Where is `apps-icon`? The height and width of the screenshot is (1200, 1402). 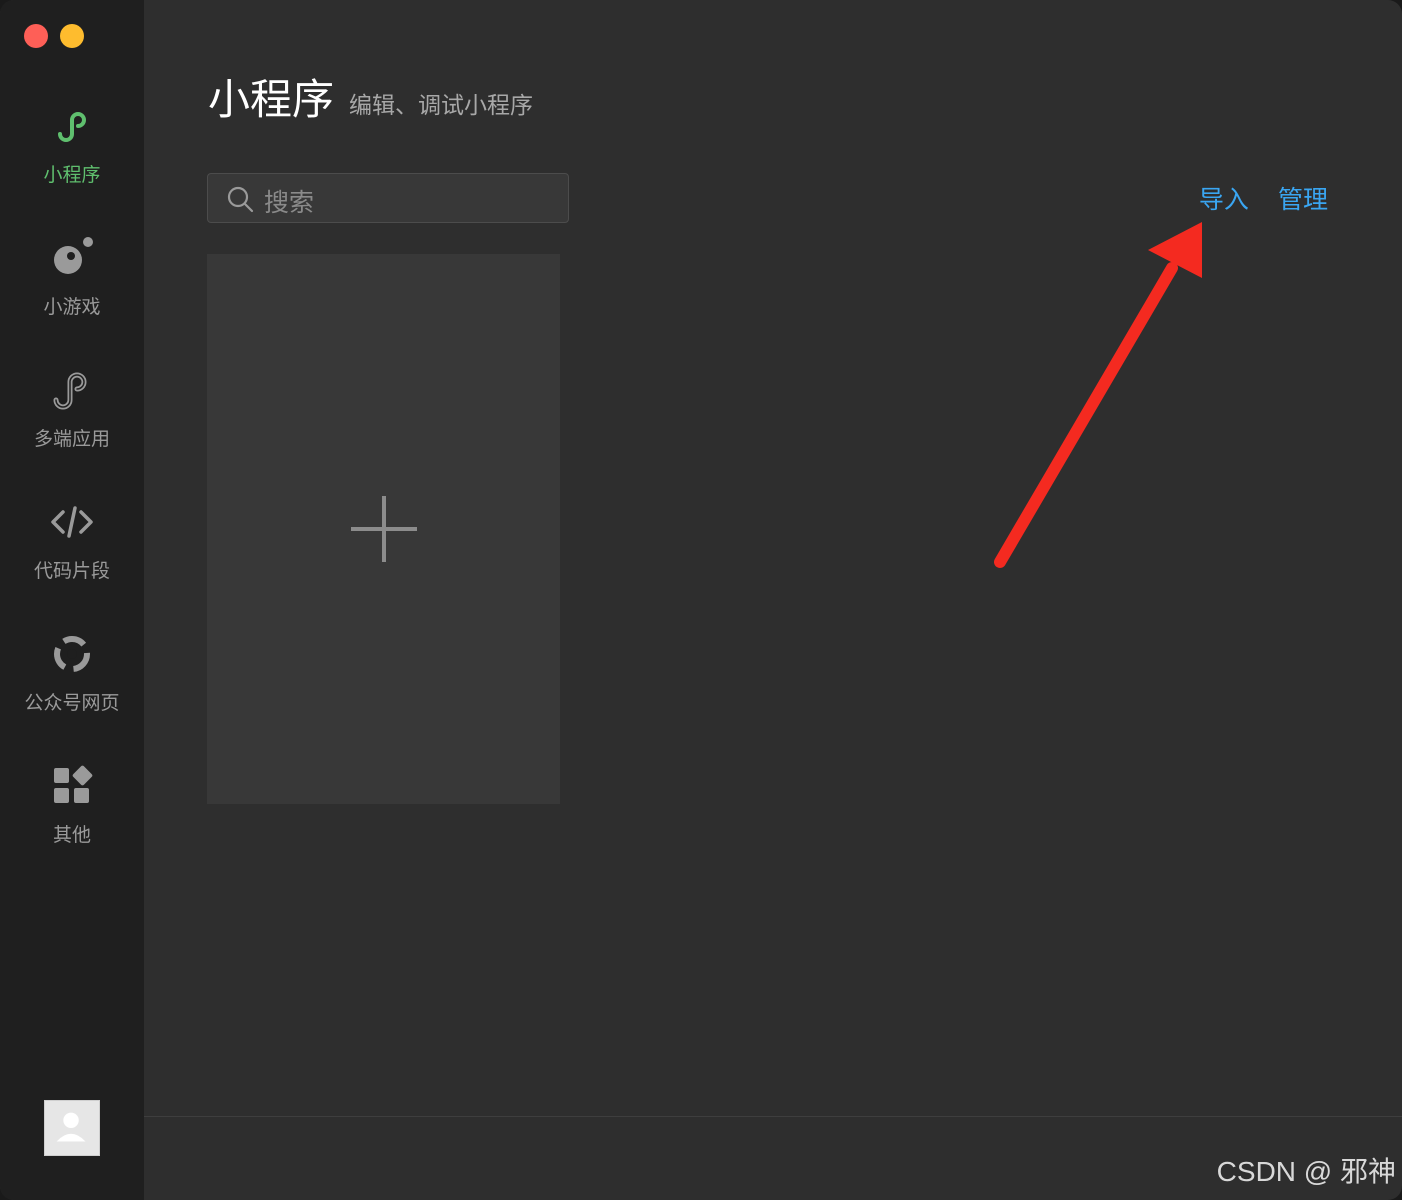 apps-icon is located at coordinates (73, 784).